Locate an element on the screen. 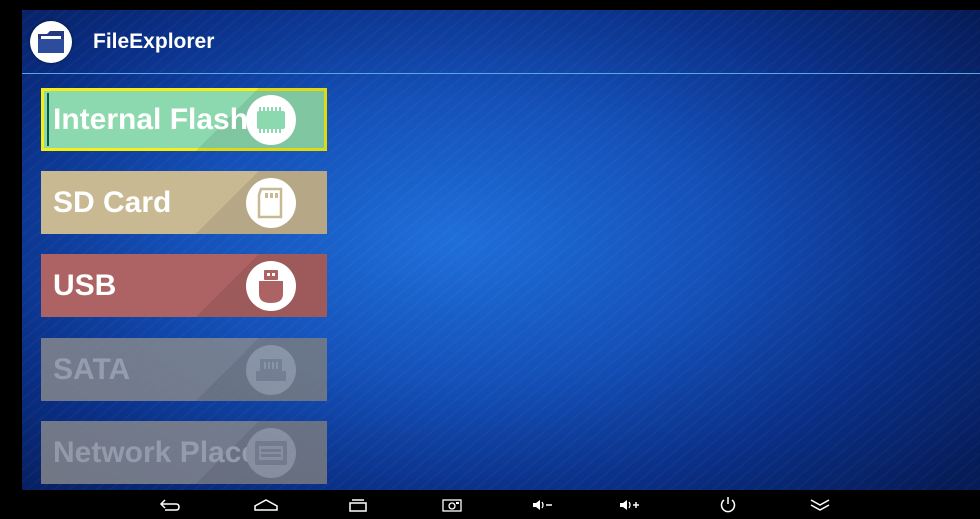  tile-label: SD Card is located at coordinates (112, 202).